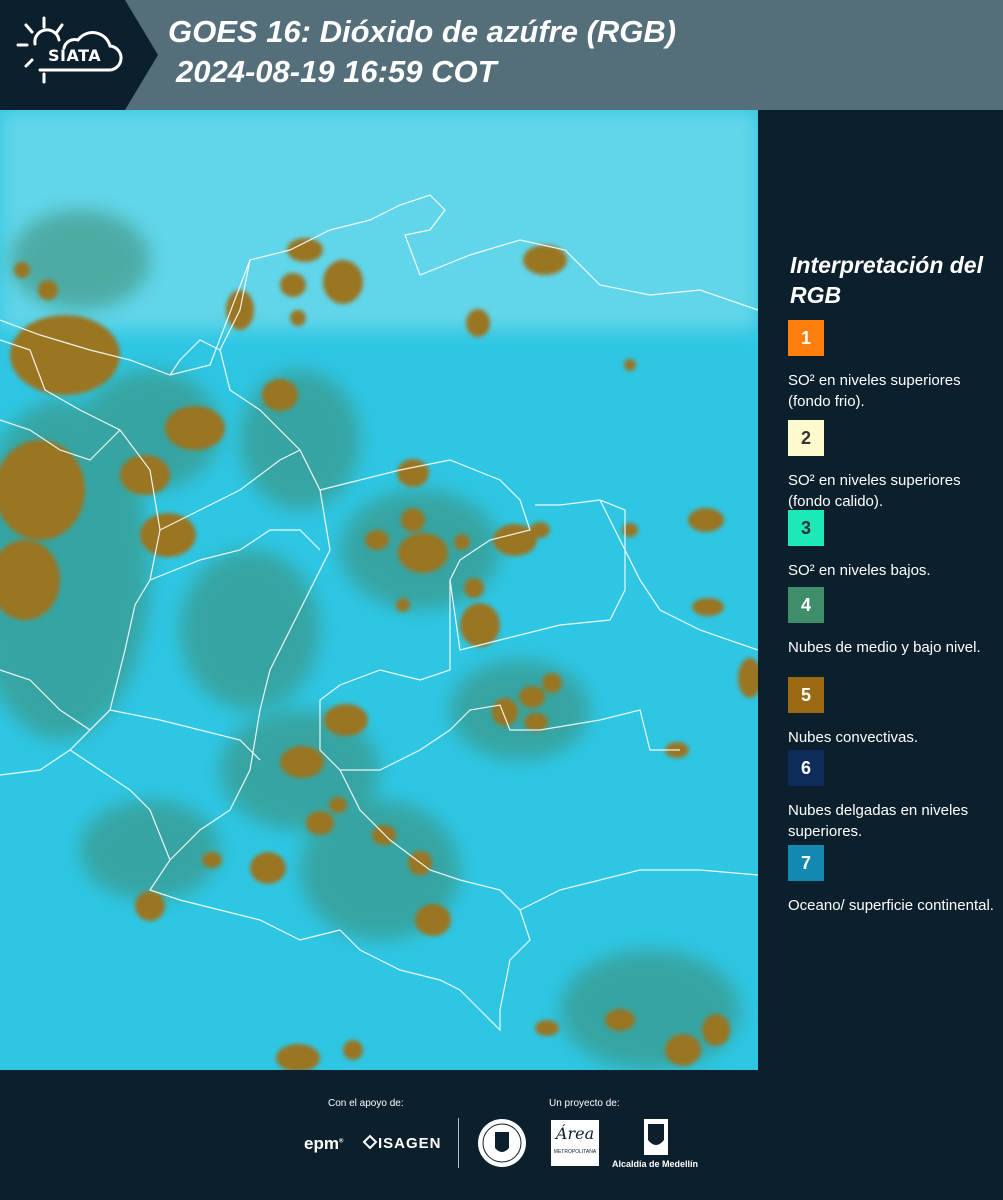 This screenshot has width=1003, height=1200. Describe the element at coordinates (806, 338) in the screenshot. I see `legend-swatch: 1` at that location.